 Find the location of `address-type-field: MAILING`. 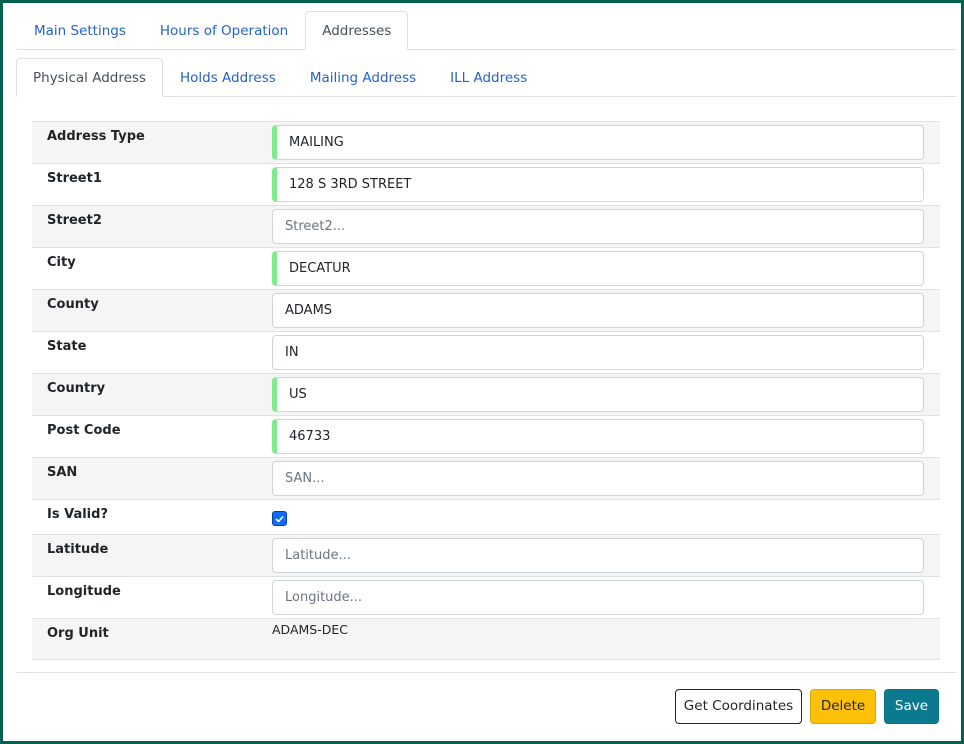

address-type-field: MAILING is located at coordinates (598, 142).